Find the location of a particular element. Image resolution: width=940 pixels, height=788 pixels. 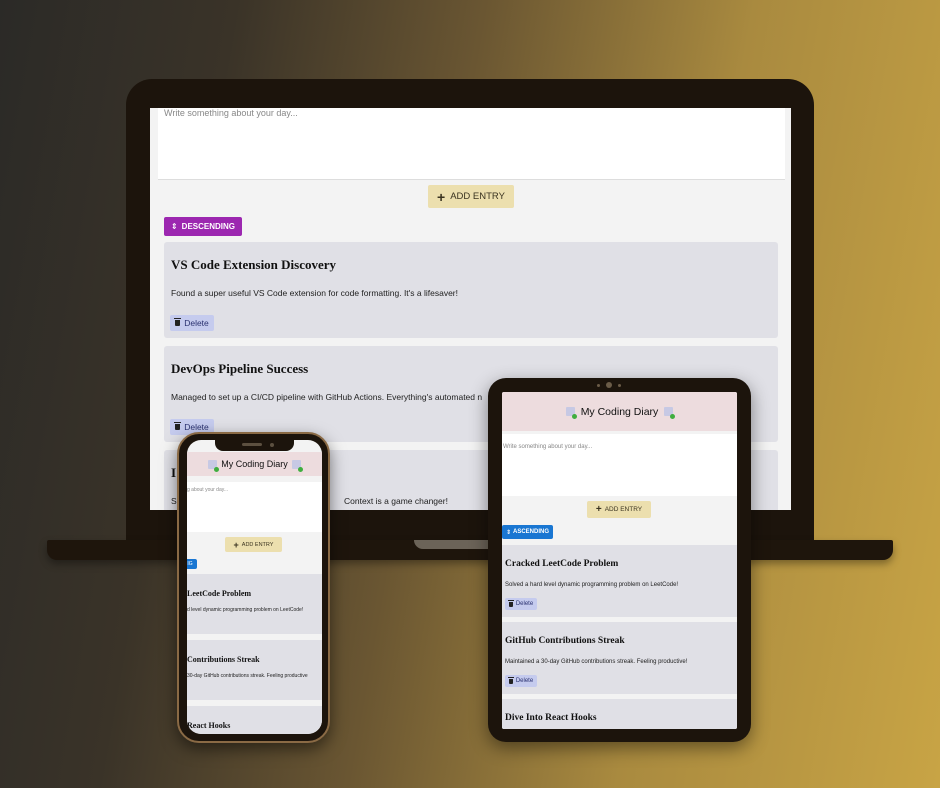

phone-speaker is located at coordinates (252, 444).